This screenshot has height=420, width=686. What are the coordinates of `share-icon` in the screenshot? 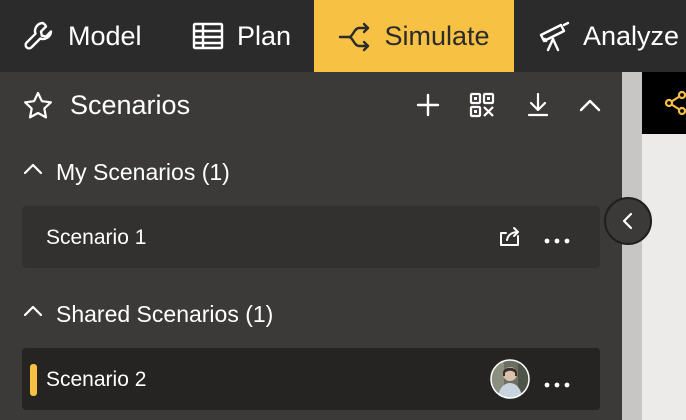 It's located at (510, 238).